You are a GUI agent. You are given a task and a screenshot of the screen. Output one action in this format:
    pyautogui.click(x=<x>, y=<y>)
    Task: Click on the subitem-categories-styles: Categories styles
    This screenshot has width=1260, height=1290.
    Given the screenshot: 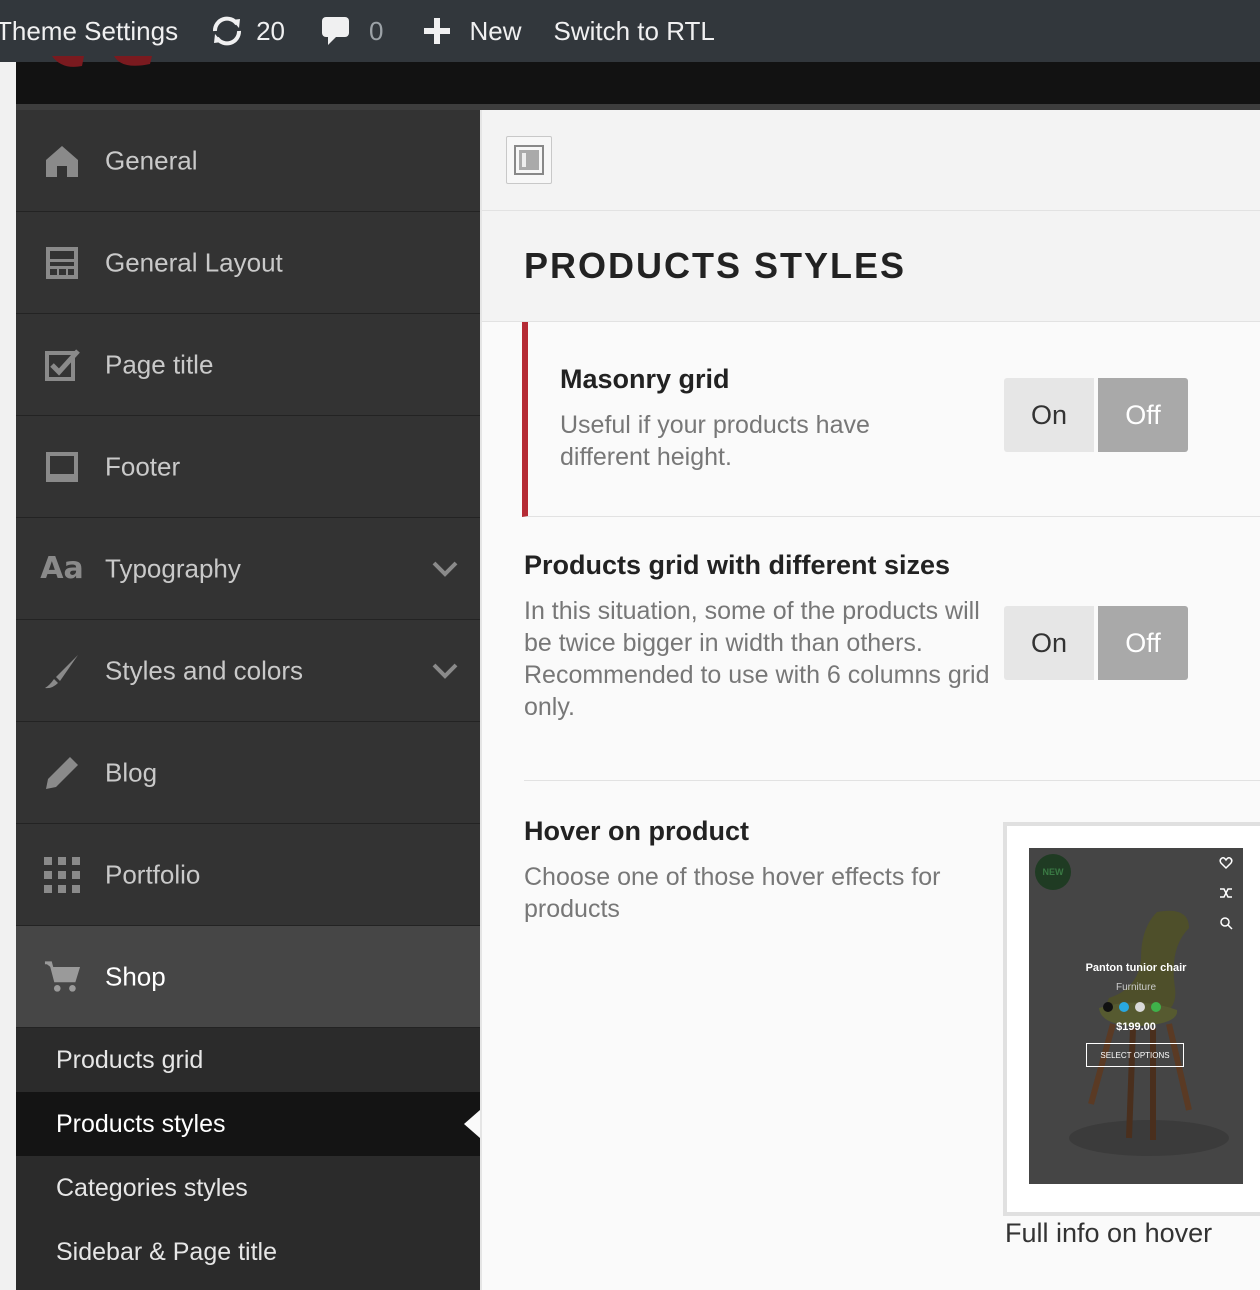 What is the action you would take?
    pyautogui.click(x=248, y=1188)
    